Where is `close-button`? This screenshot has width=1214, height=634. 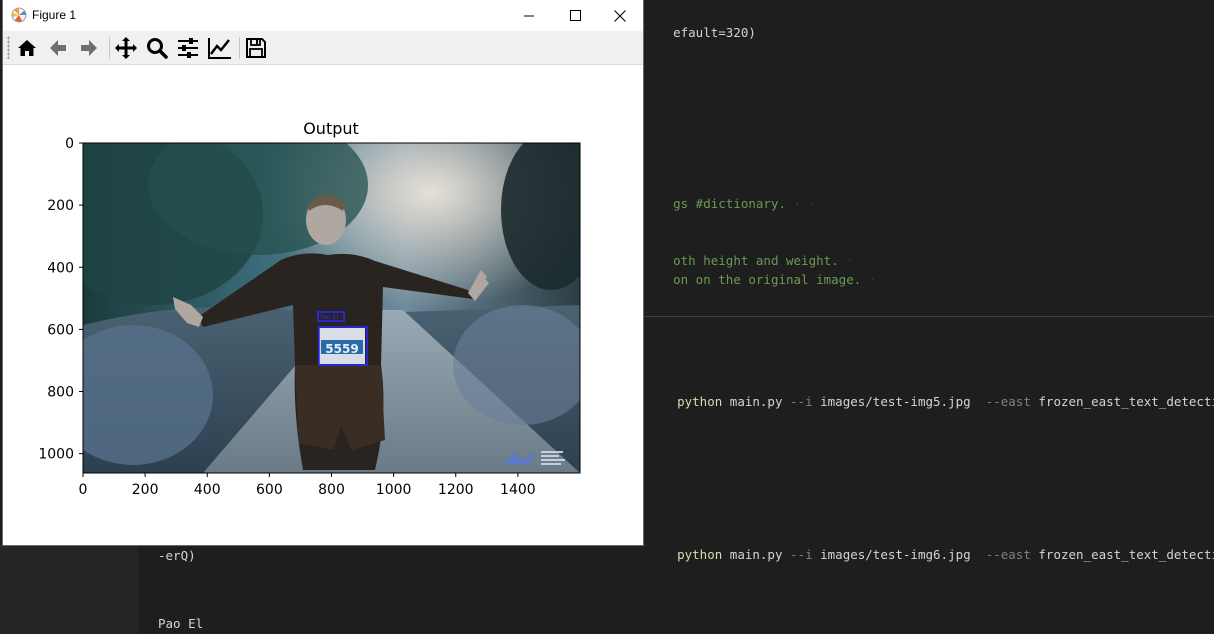 close-button is located at coordinates (620, 15).